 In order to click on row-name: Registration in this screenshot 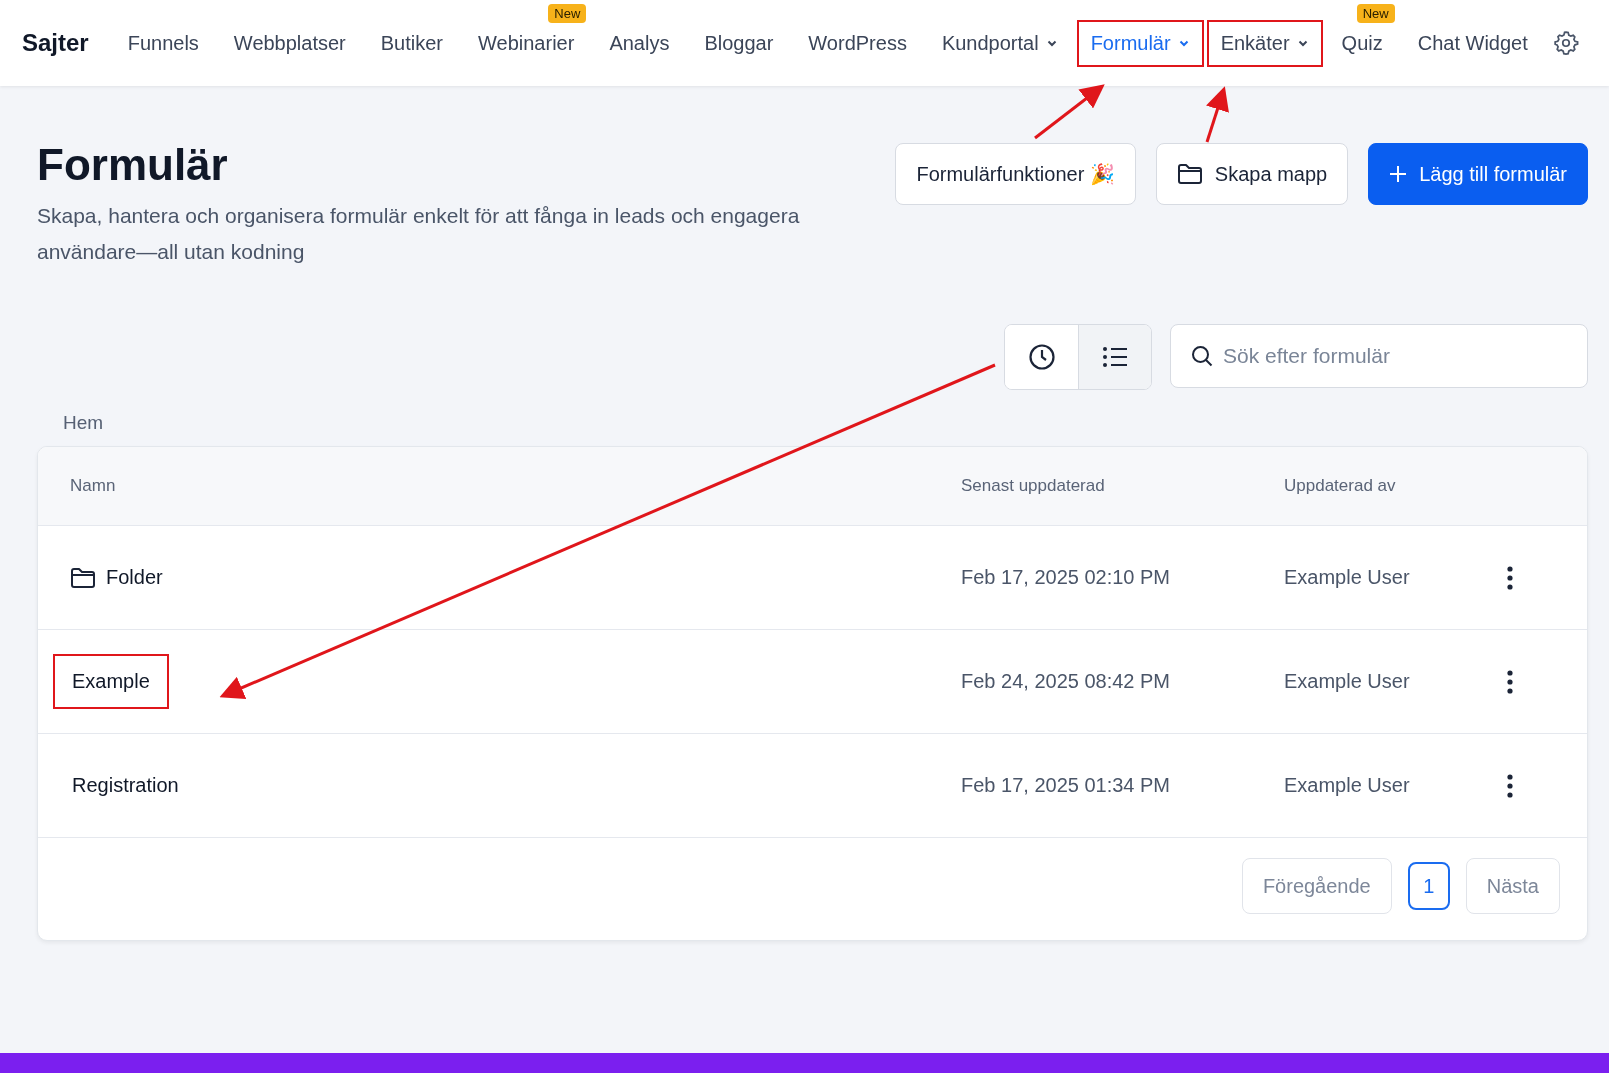, I will do `click(125, 785)`.